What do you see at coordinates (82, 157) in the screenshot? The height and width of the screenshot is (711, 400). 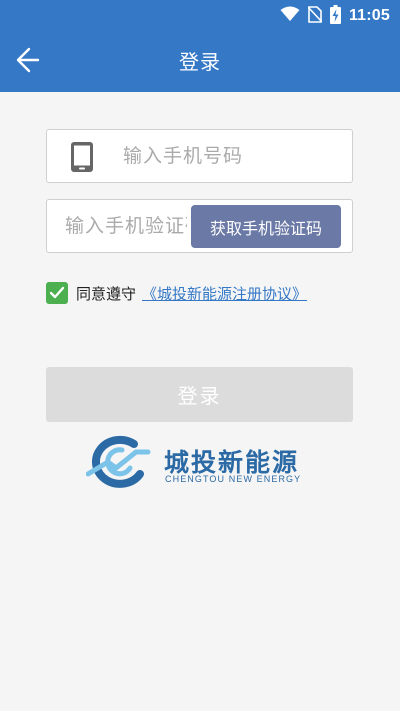 I see `mobile-phone-icon` at bounding box center [82, 157].